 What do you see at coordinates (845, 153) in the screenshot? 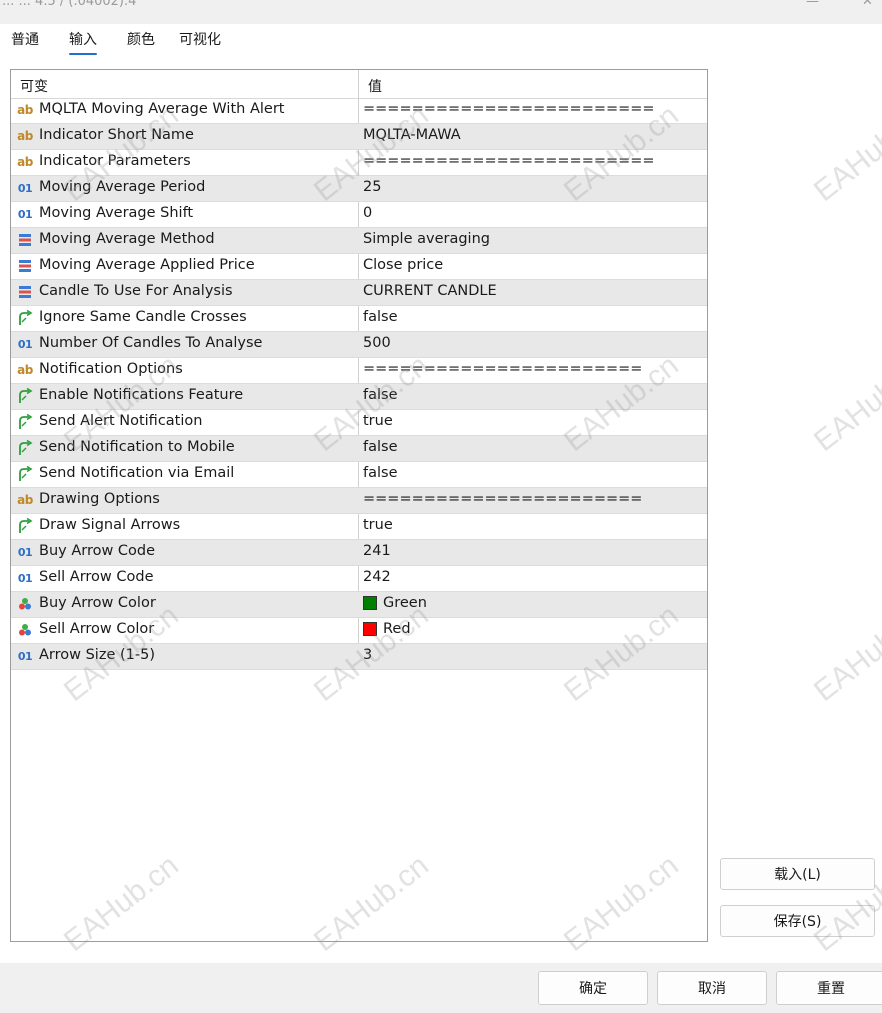
I see `watermark-text: EAHub.cn` at bounding box center [845, 153].